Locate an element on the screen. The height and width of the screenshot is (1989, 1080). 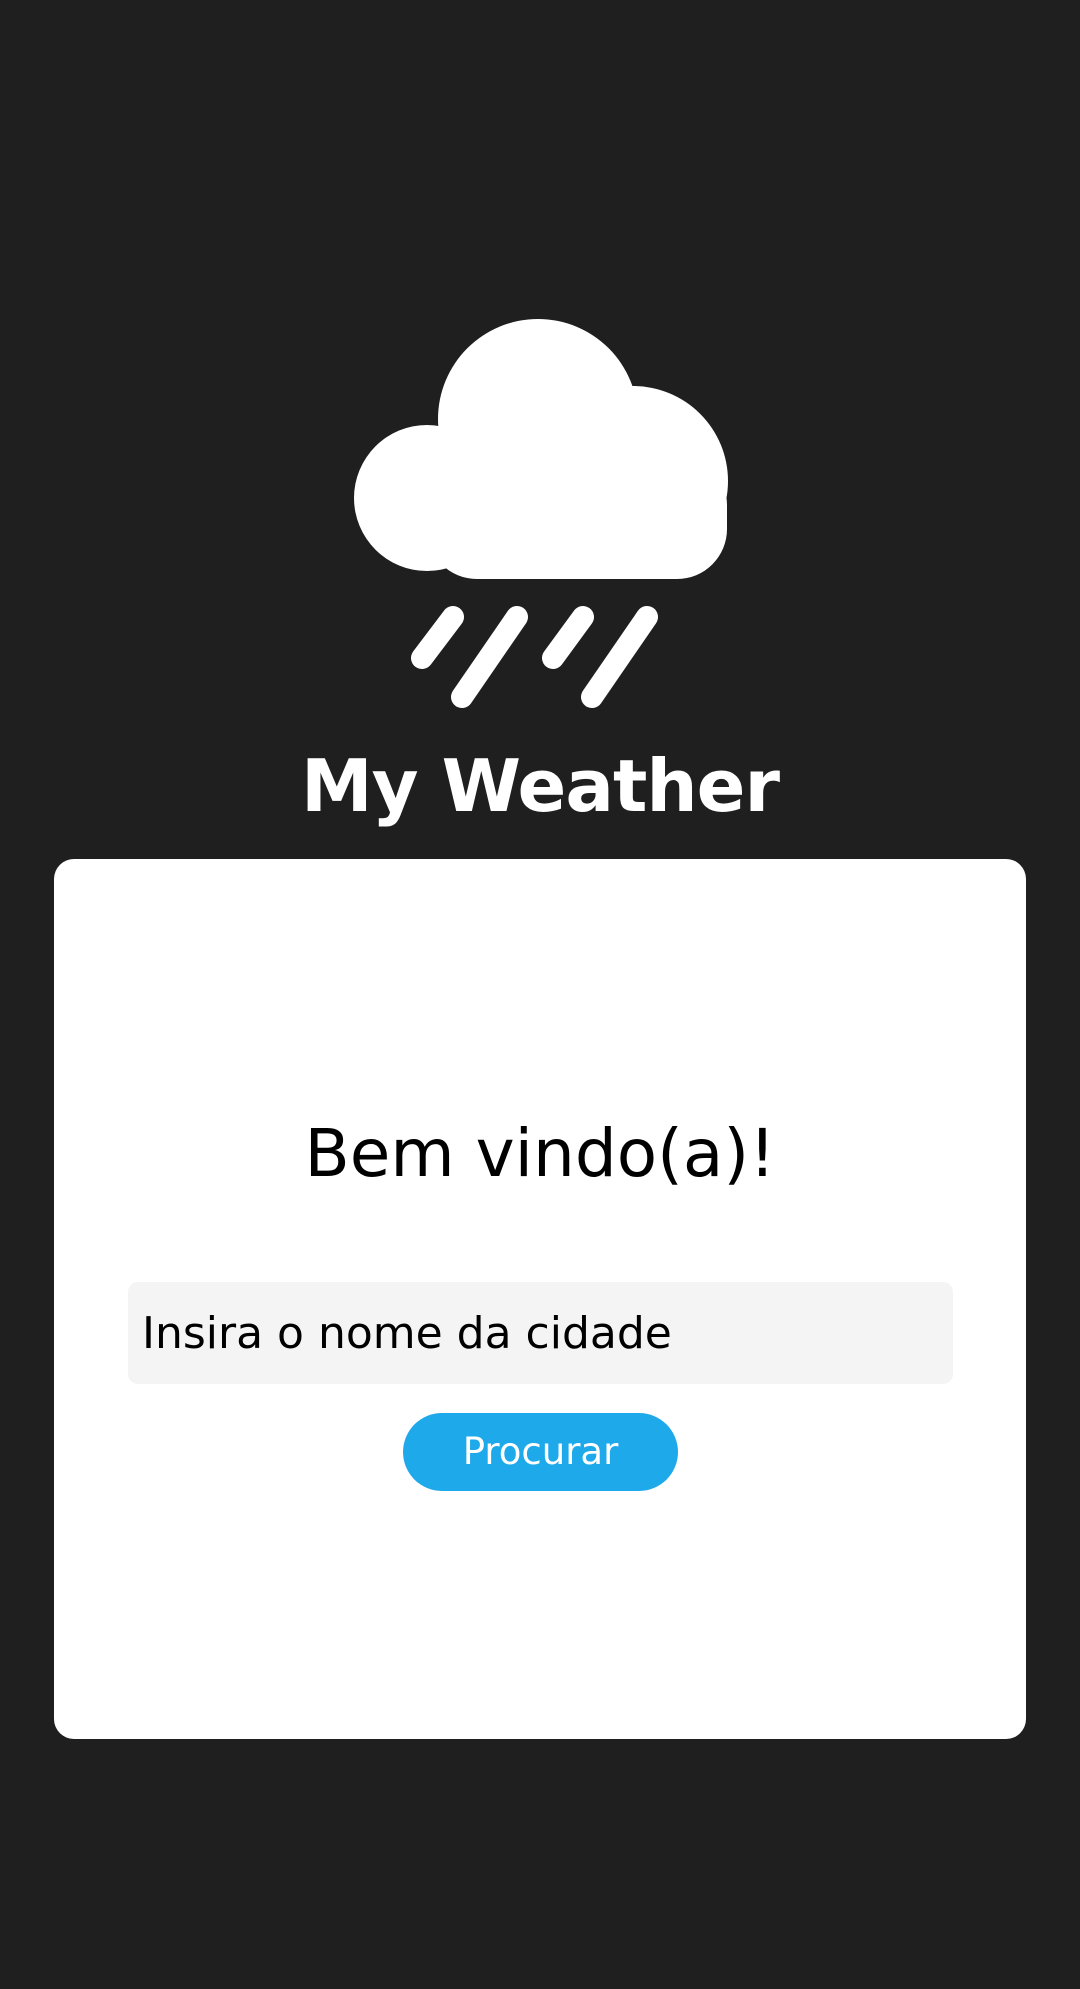
city-search-input is located at coordinates (540, 1333).